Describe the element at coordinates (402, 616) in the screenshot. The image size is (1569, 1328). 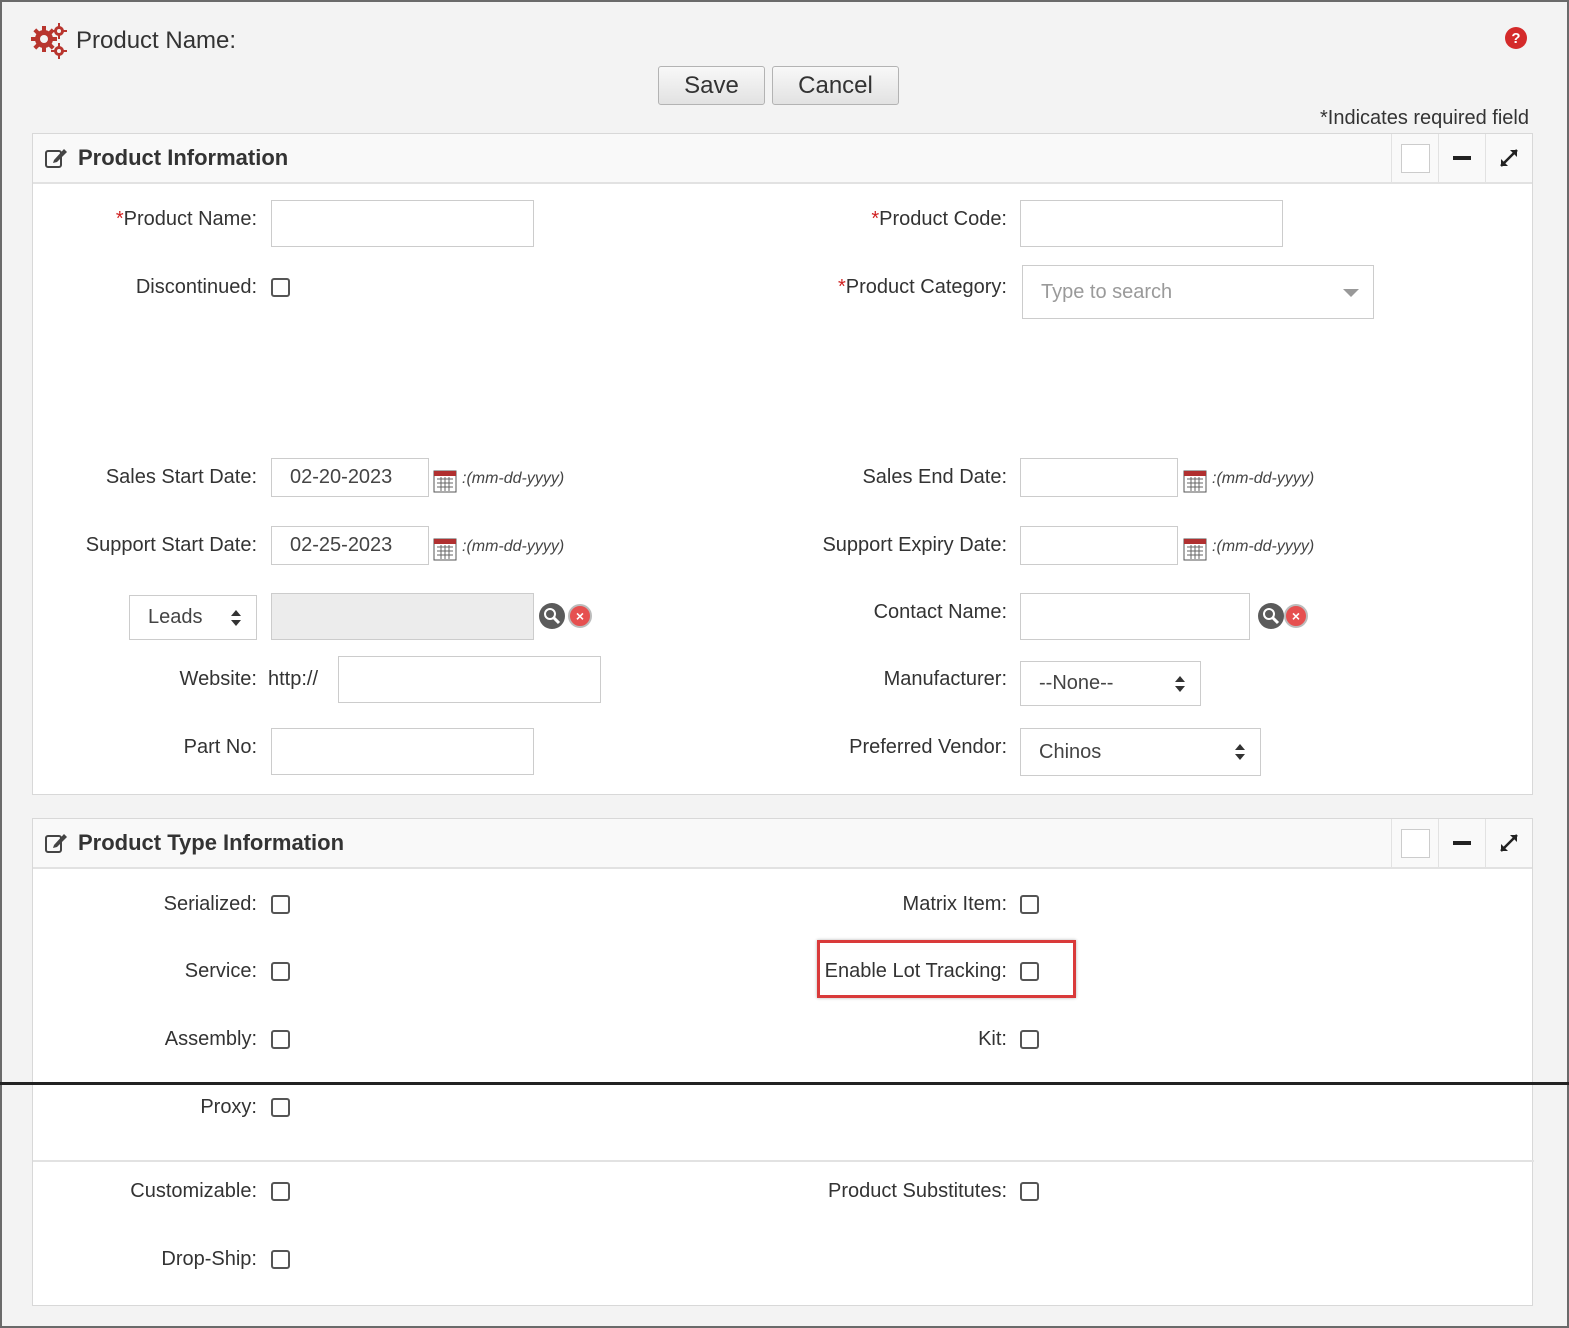
I see `related-to-input` at that location.